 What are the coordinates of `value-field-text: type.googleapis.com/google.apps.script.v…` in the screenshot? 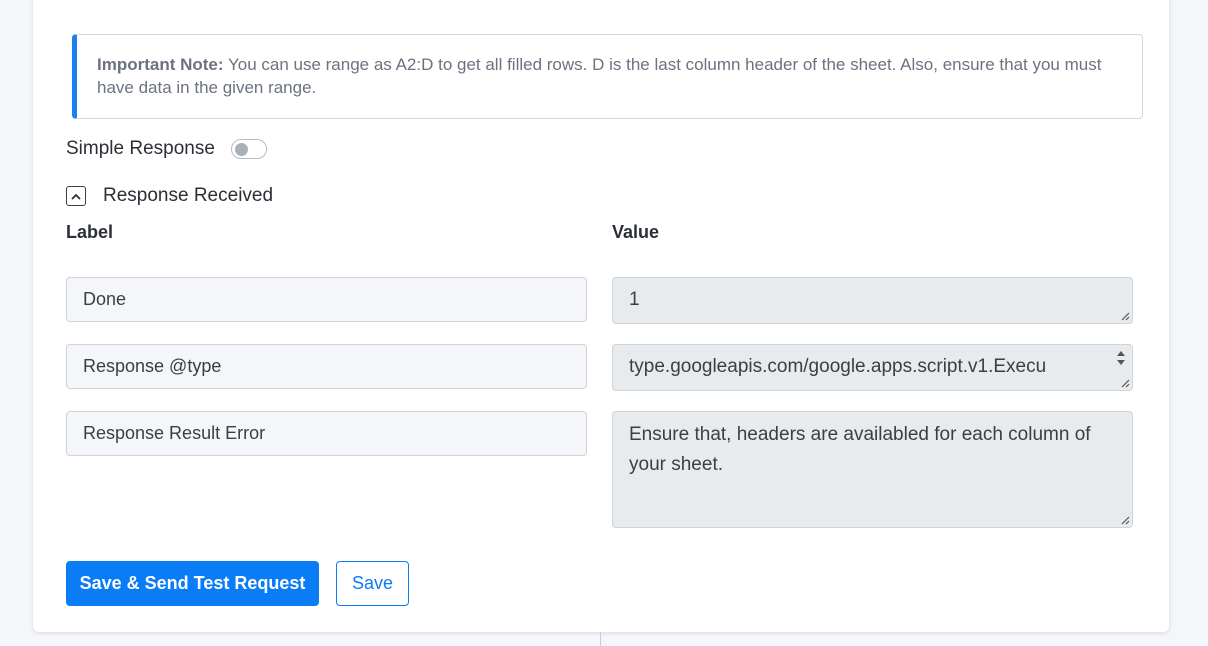 It's located at (838, 366).